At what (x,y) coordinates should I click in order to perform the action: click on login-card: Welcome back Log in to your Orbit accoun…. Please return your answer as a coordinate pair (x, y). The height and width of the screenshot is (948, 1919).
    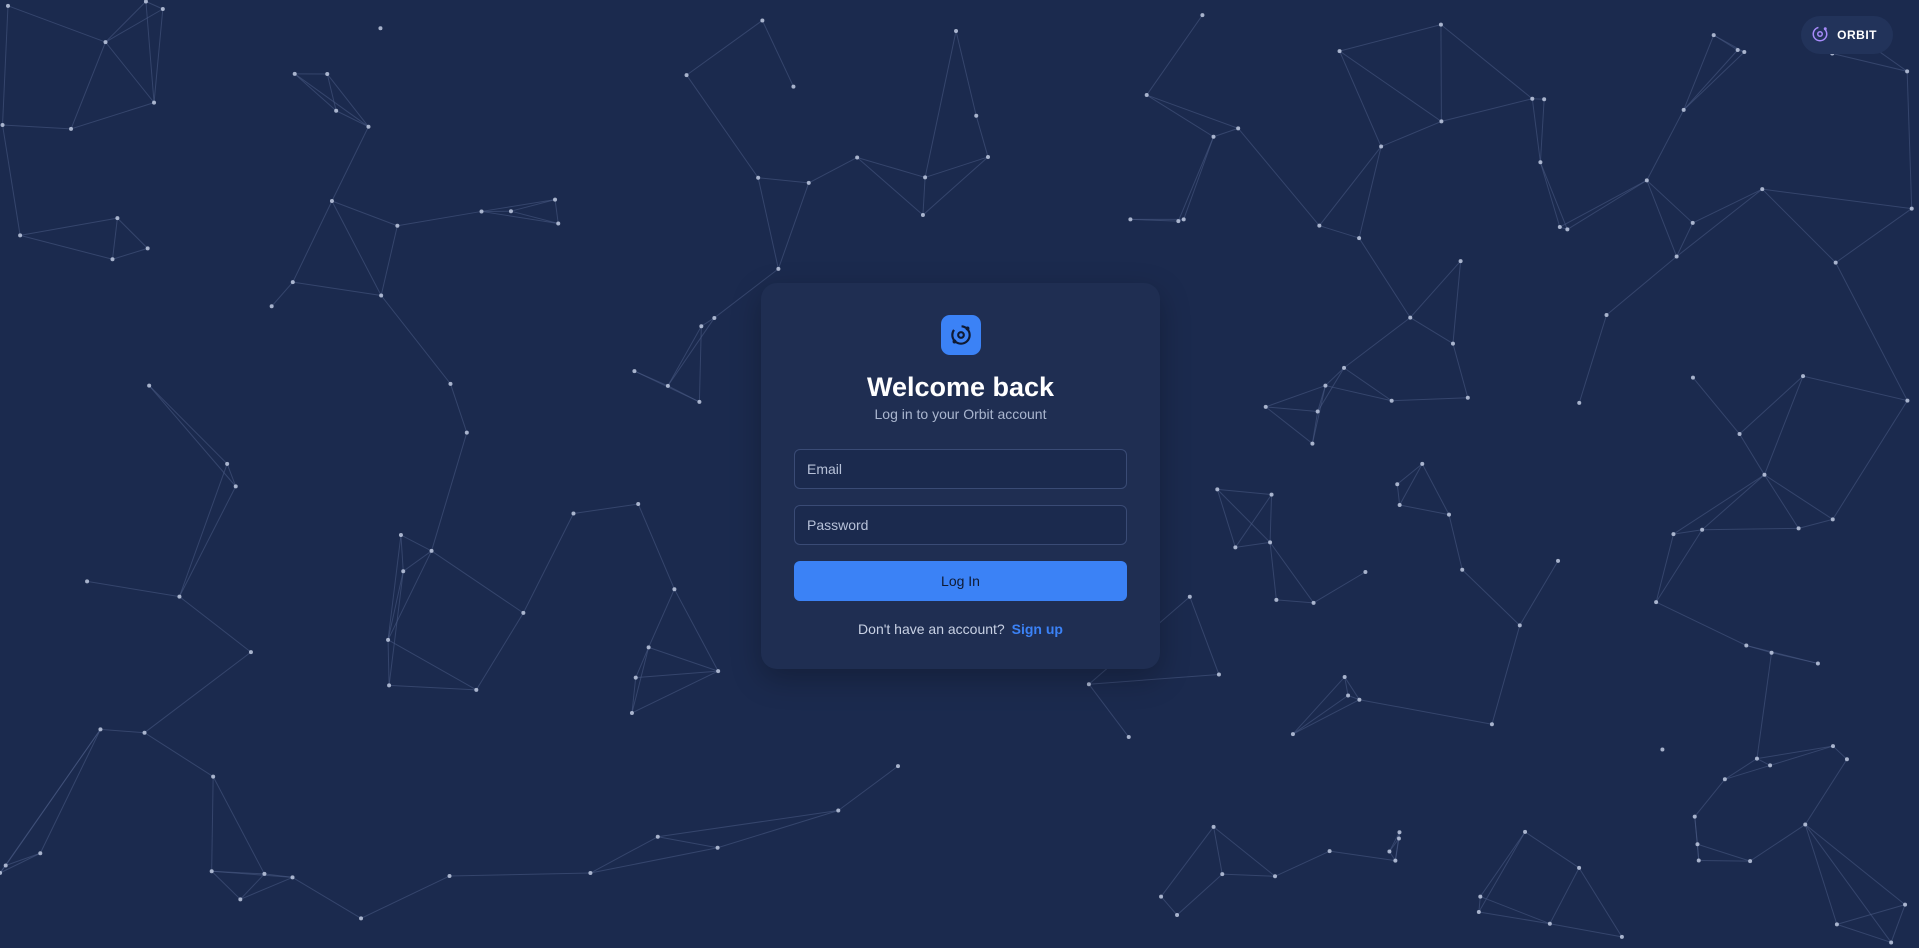
    Looking at the image, I should click on (960, 476).